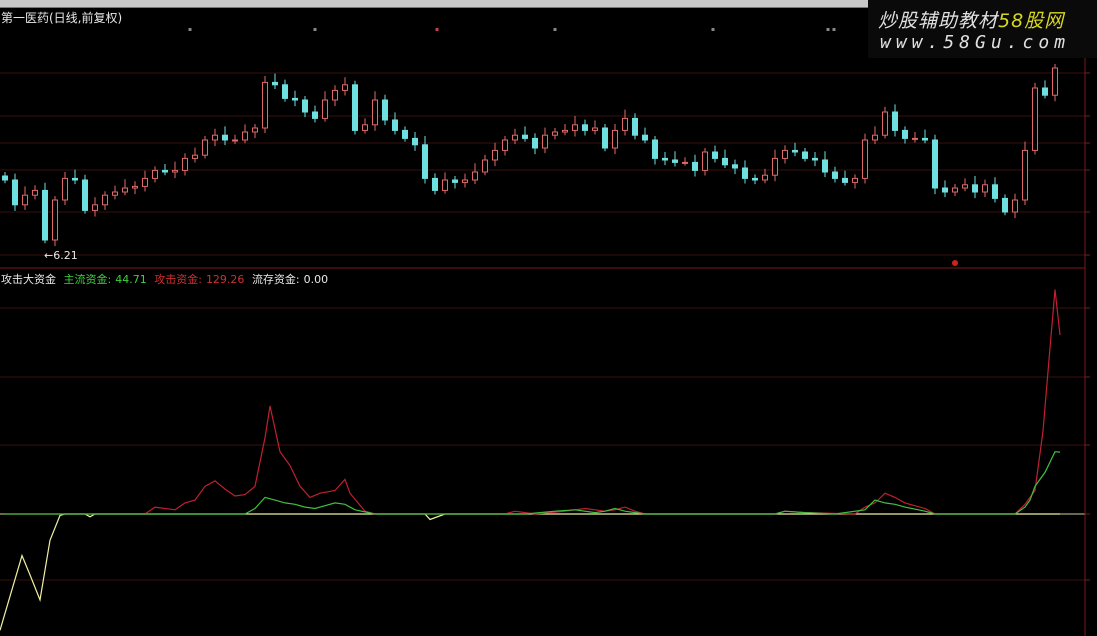 This screenshot has height=636, width=1097. I want to click on indicator-legend: 攻击大资金 主流资金: 44.71 攻击资金: 129.26 流存资金: 0.00, so click(166, 279).